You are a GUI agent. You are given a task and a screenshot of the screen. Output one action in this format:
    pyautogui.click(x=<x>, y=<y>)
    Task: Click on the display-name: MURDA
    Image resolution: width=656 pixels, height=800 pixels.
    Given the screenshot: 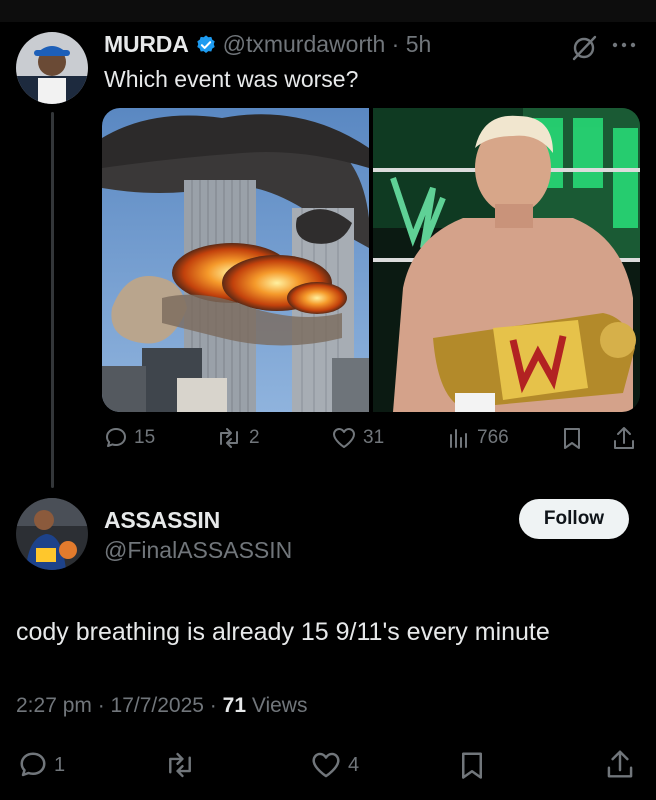 What is the action you would take?
    pyautogui.click(x=146, y=44)
    